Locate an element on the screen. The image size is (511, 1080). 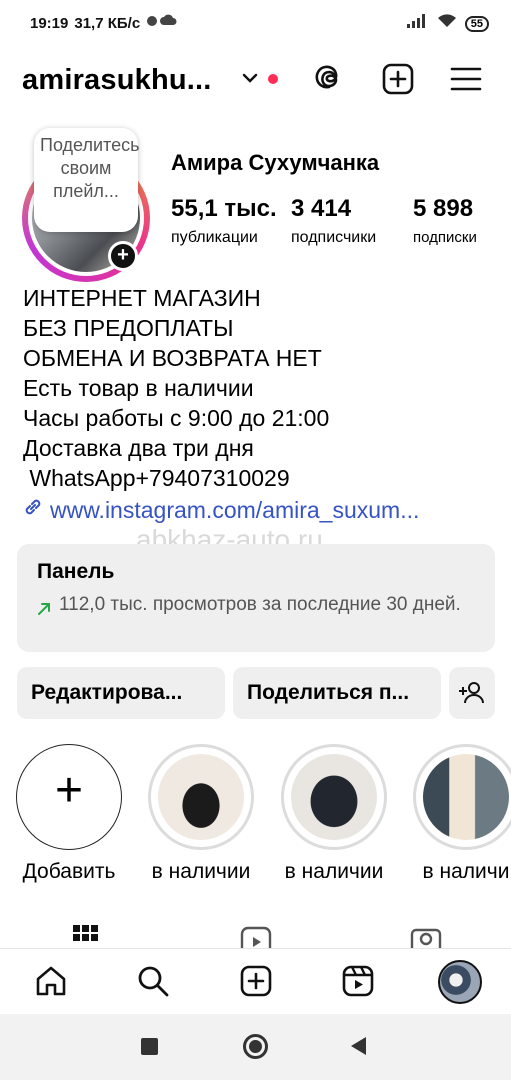
signal-icon is located at coordinates (417, 23).